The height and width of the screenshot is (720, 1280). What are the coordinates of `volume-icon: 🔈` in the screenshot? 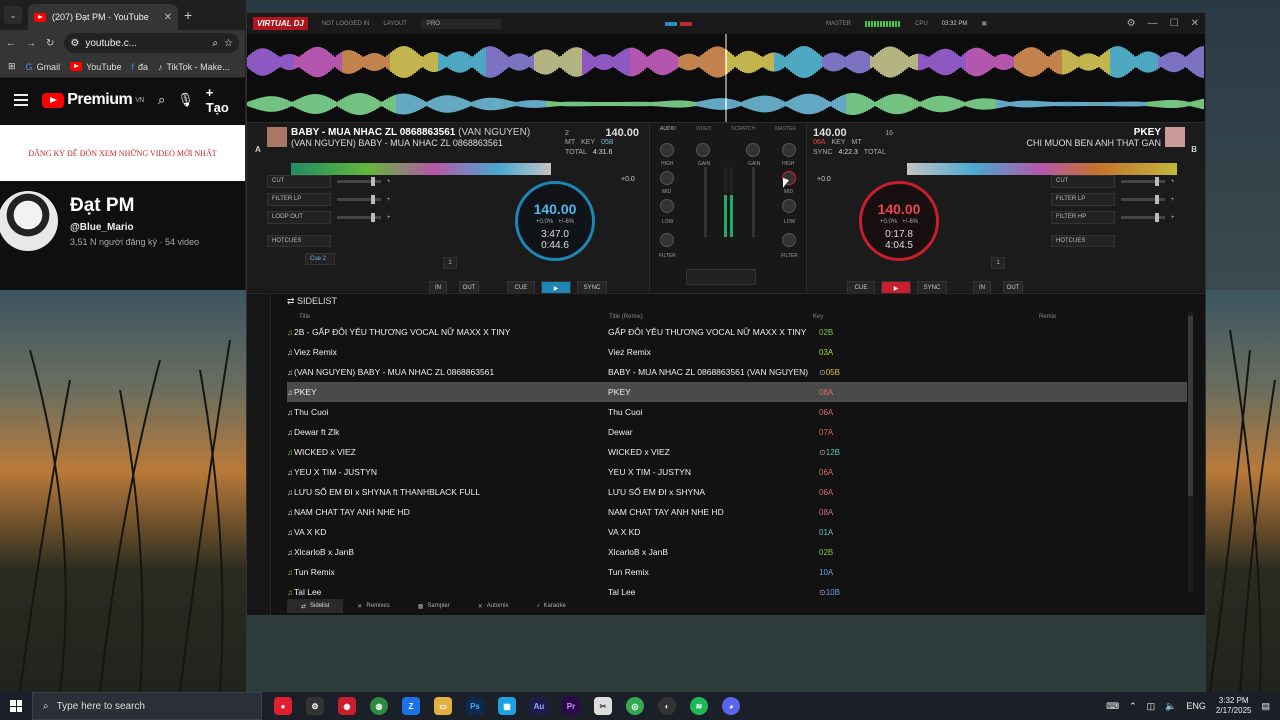 It's located at (1170, 706).